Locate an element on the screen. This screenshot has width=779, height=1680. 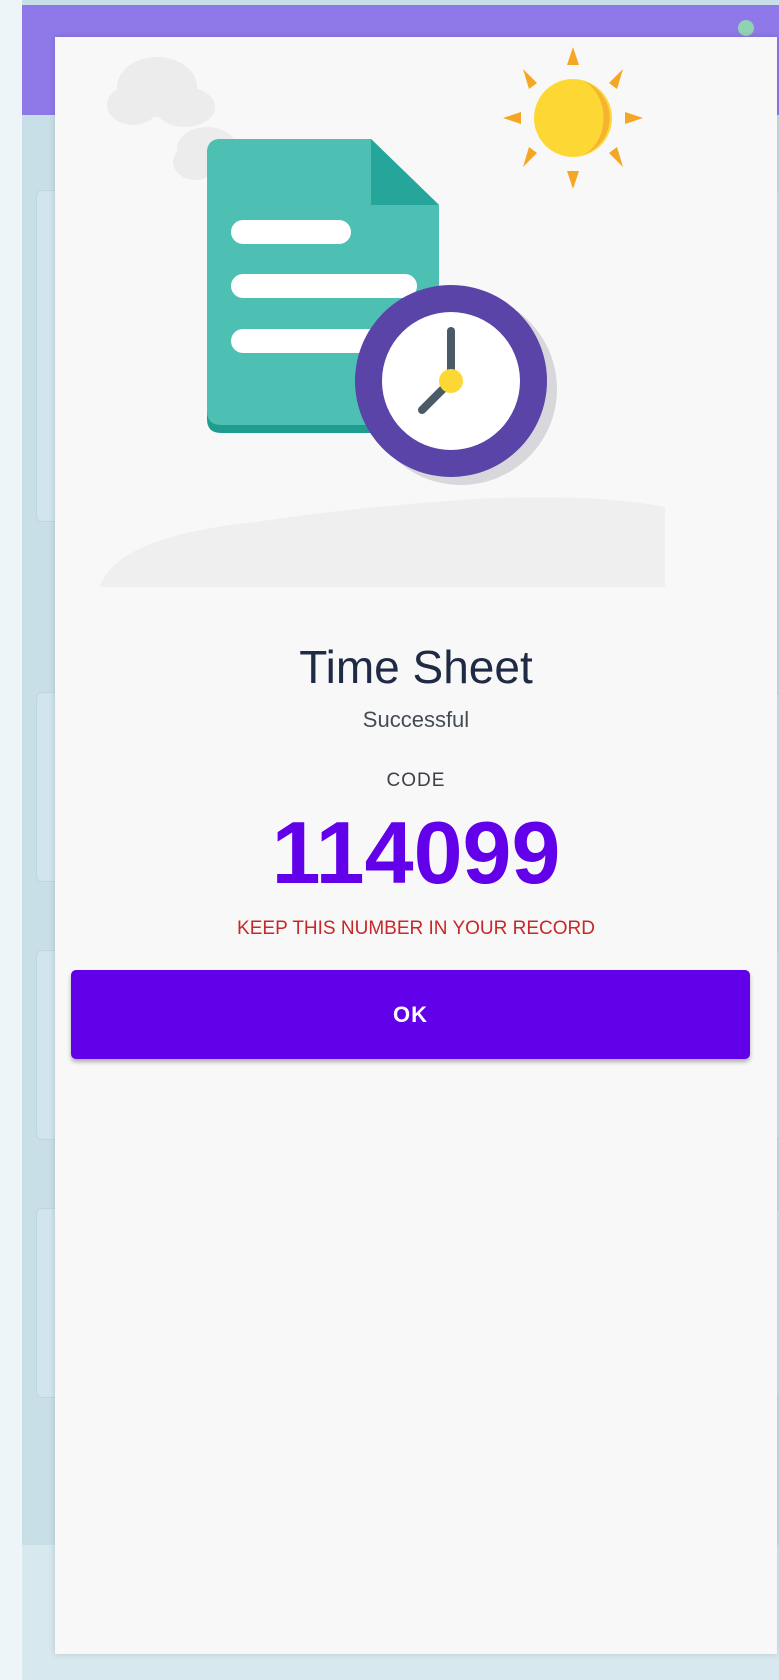
ground-shape is located at coordinates (382, 542).